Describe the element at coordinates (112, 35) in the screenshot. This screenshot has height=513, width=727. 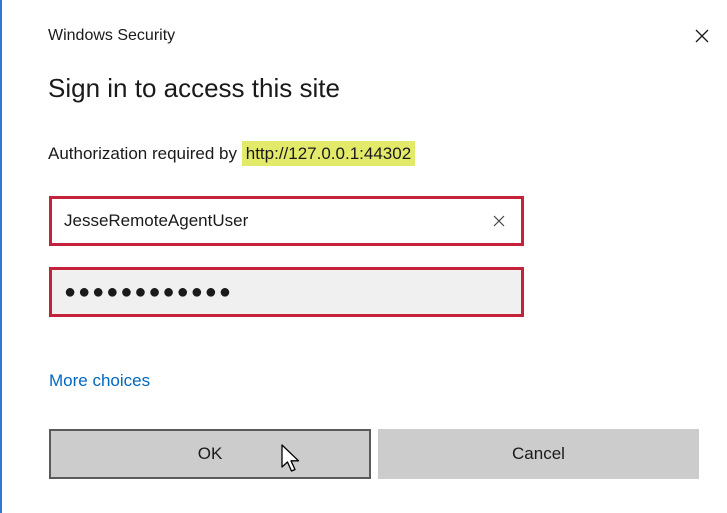
I see `window-title: Windows Security` at that location.